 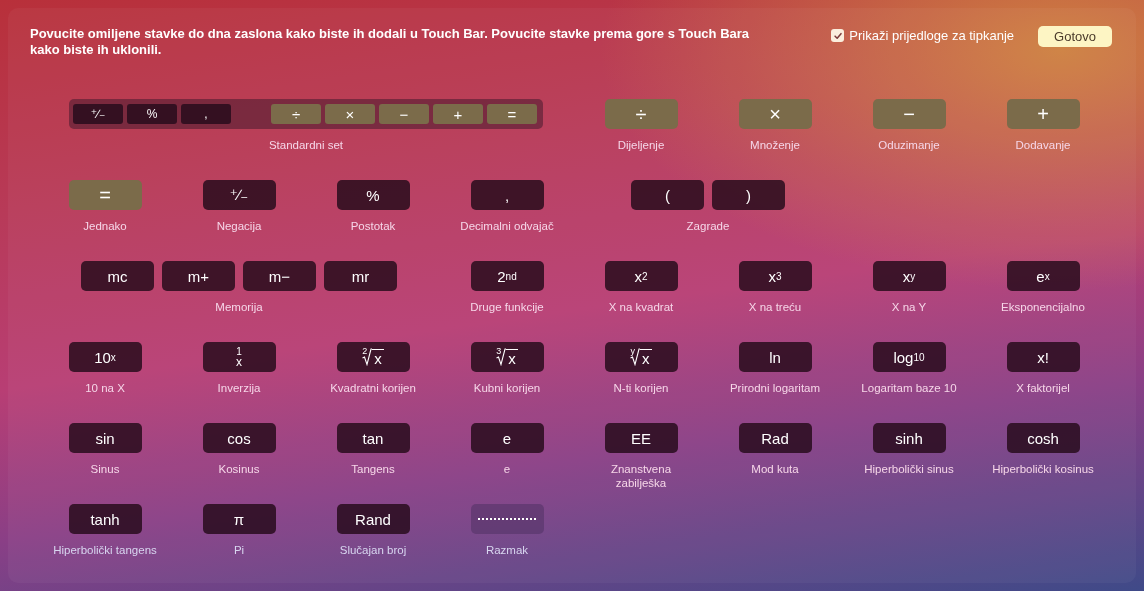 What do you see at coordinates (239, 519) in the screenshot?
I see `calculator-key: π` at bounding box center [239, 519].